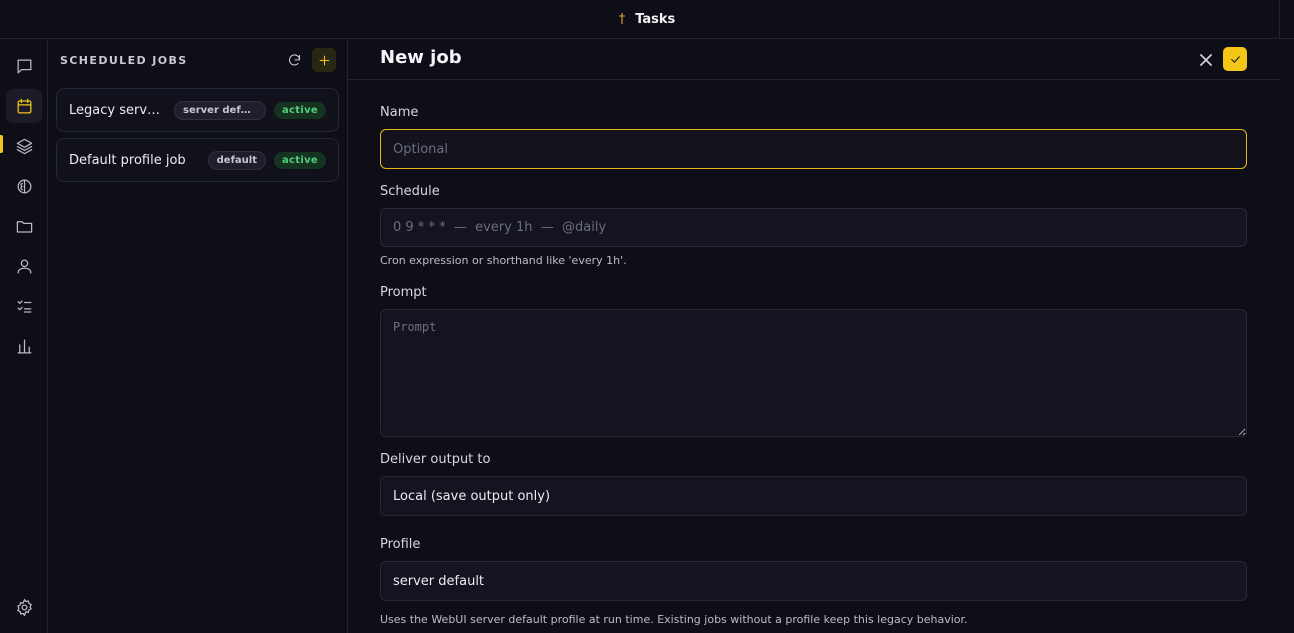  I want to click on schedule-input, so click(813, 227).